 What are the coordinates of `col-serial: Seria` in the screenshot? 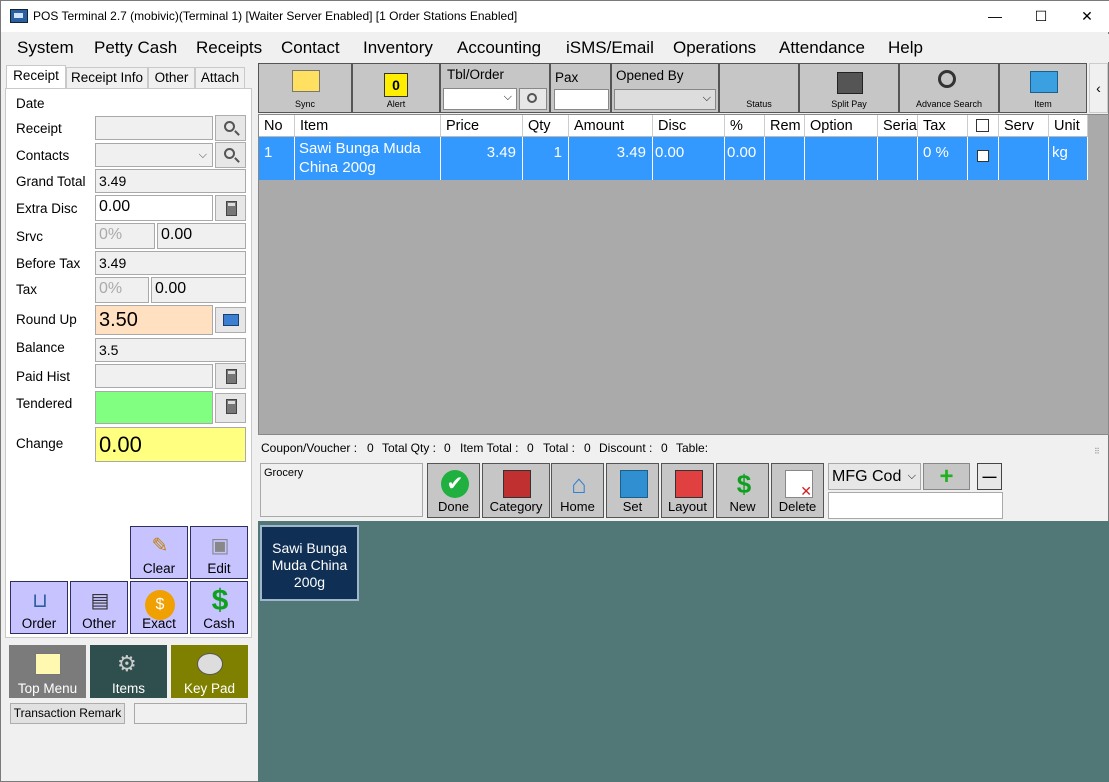 It's located at (898, 126).